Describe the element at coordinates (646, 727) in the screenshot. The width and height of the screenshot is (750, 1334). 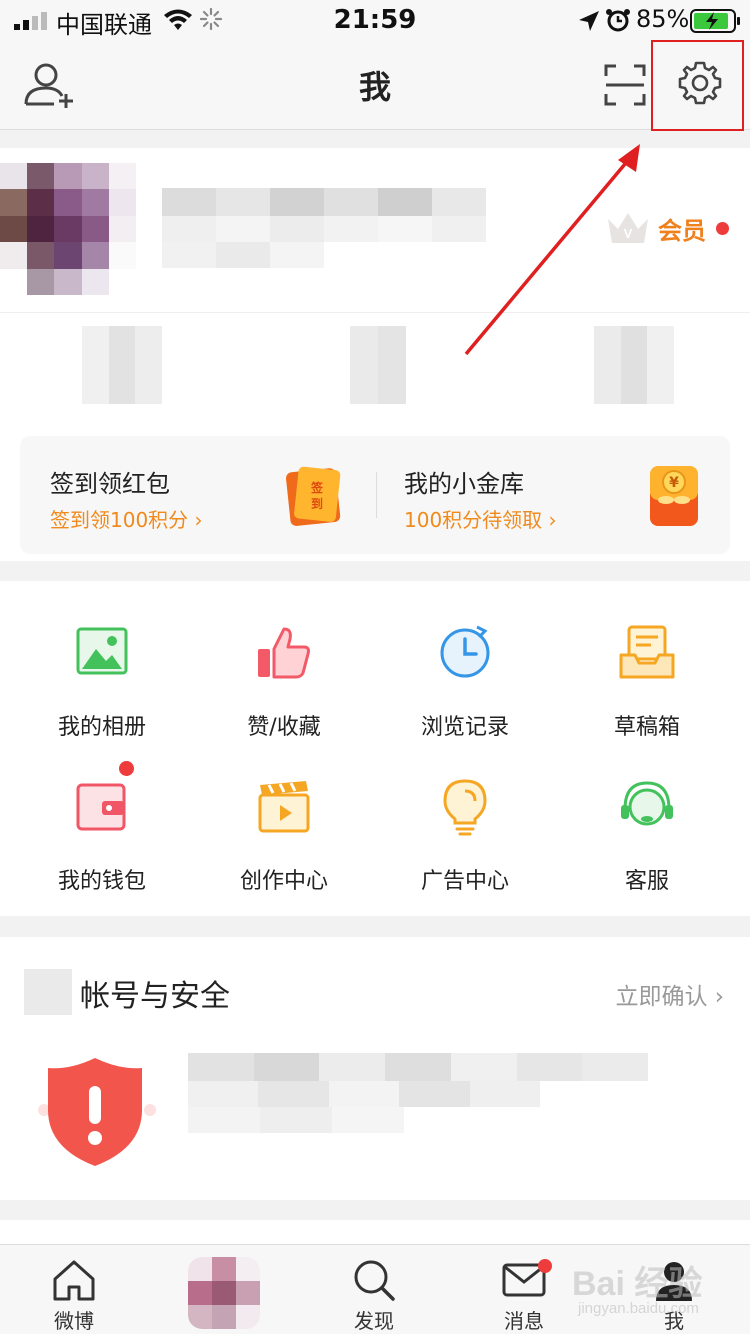
I see `grid-item-label: 草稿箱` at that location.